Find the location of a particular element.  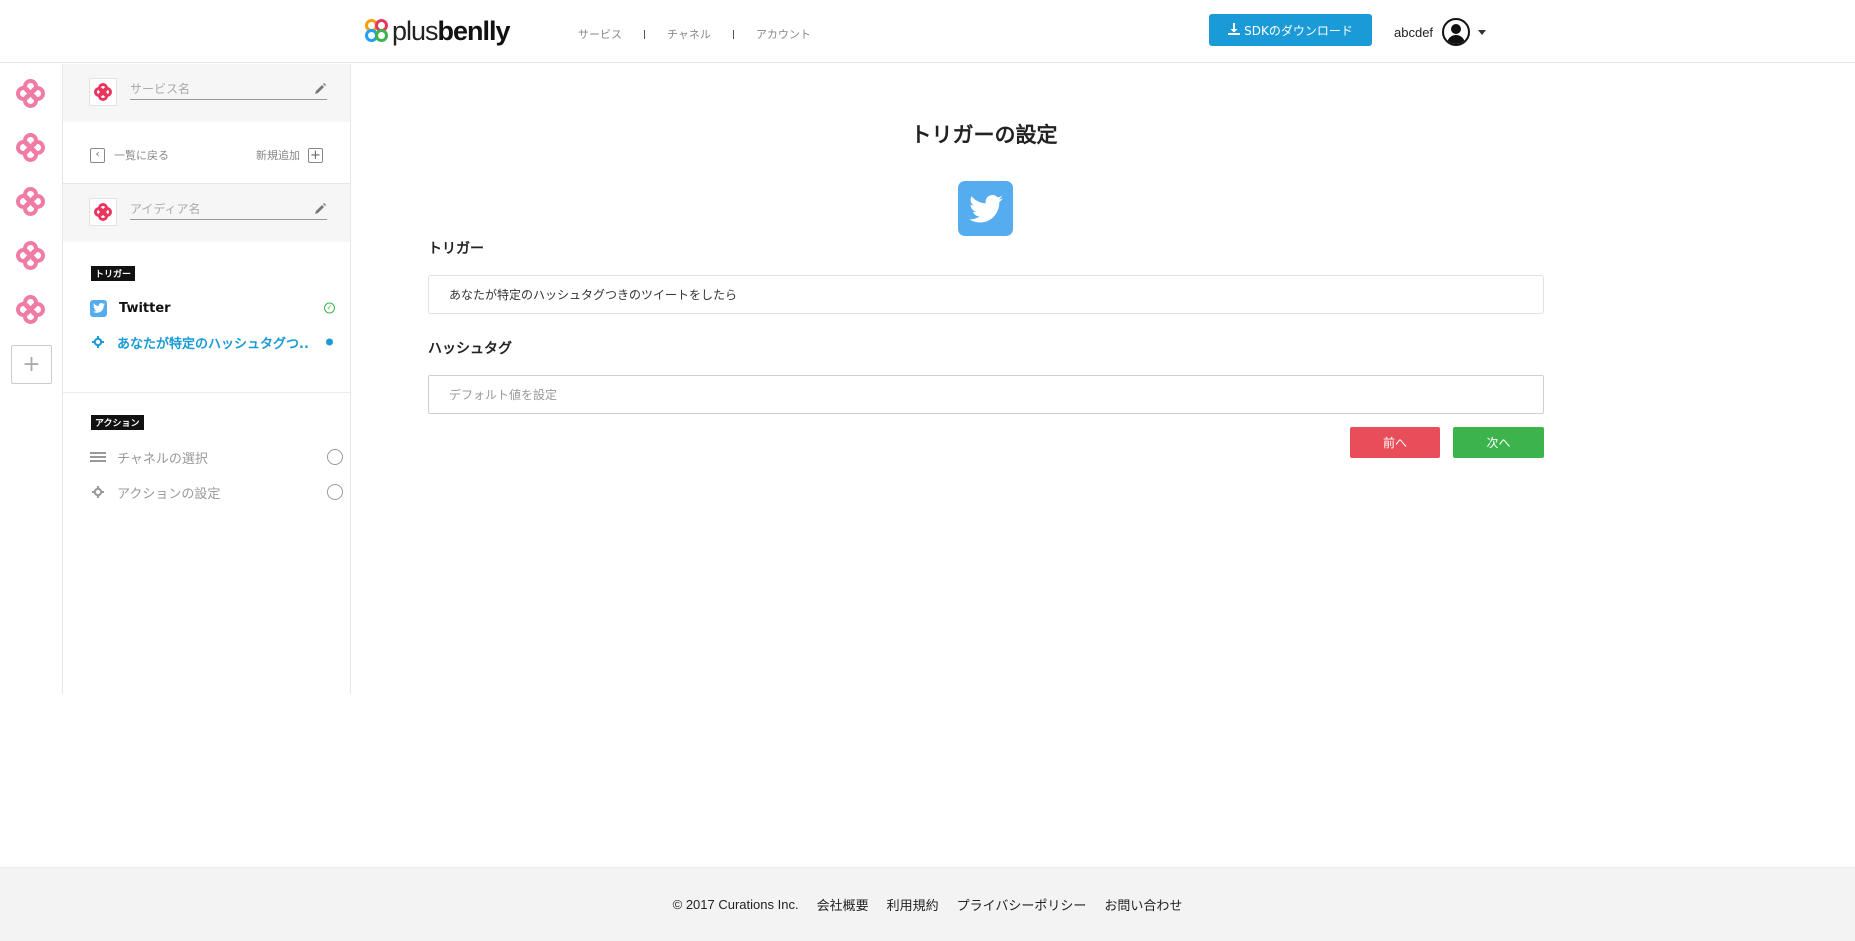

plusbenlly-logo: plusbenlly is located at coordinates (438, 30).